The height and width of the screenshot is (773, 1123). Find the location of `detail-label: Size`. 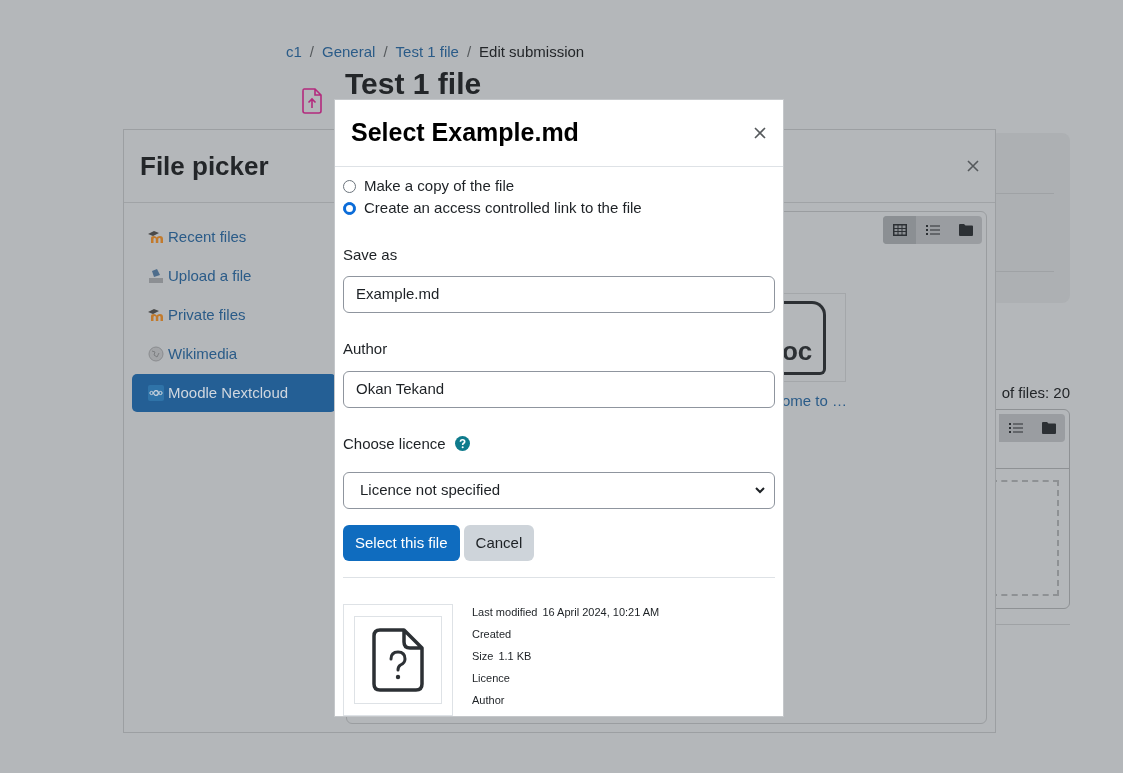

detail-label: Size is located at coordinates (483, 656).